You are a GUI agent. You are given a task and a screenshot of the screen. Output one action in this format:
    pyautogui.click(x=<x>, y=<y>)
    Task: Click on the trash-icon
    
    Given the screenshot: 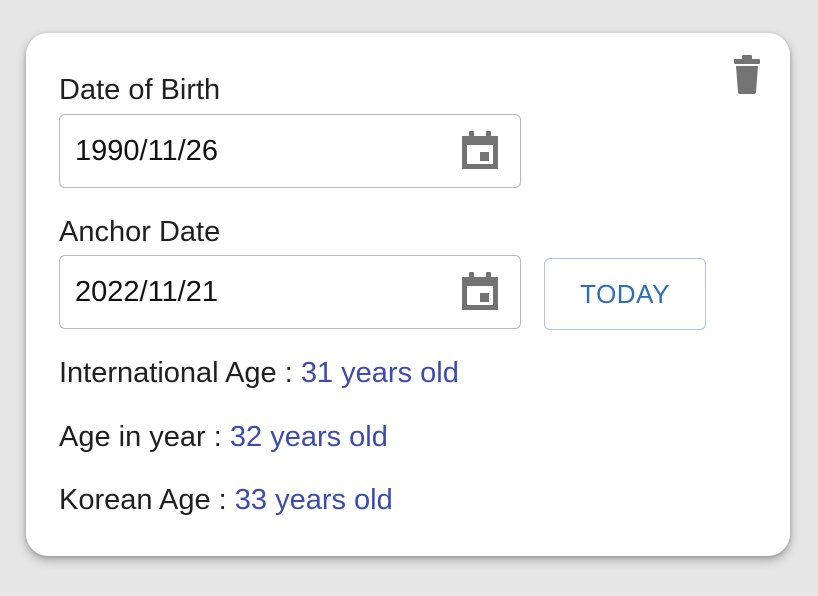 What is the action you would take?
    pyautogui.click(x=747, y=75)
    